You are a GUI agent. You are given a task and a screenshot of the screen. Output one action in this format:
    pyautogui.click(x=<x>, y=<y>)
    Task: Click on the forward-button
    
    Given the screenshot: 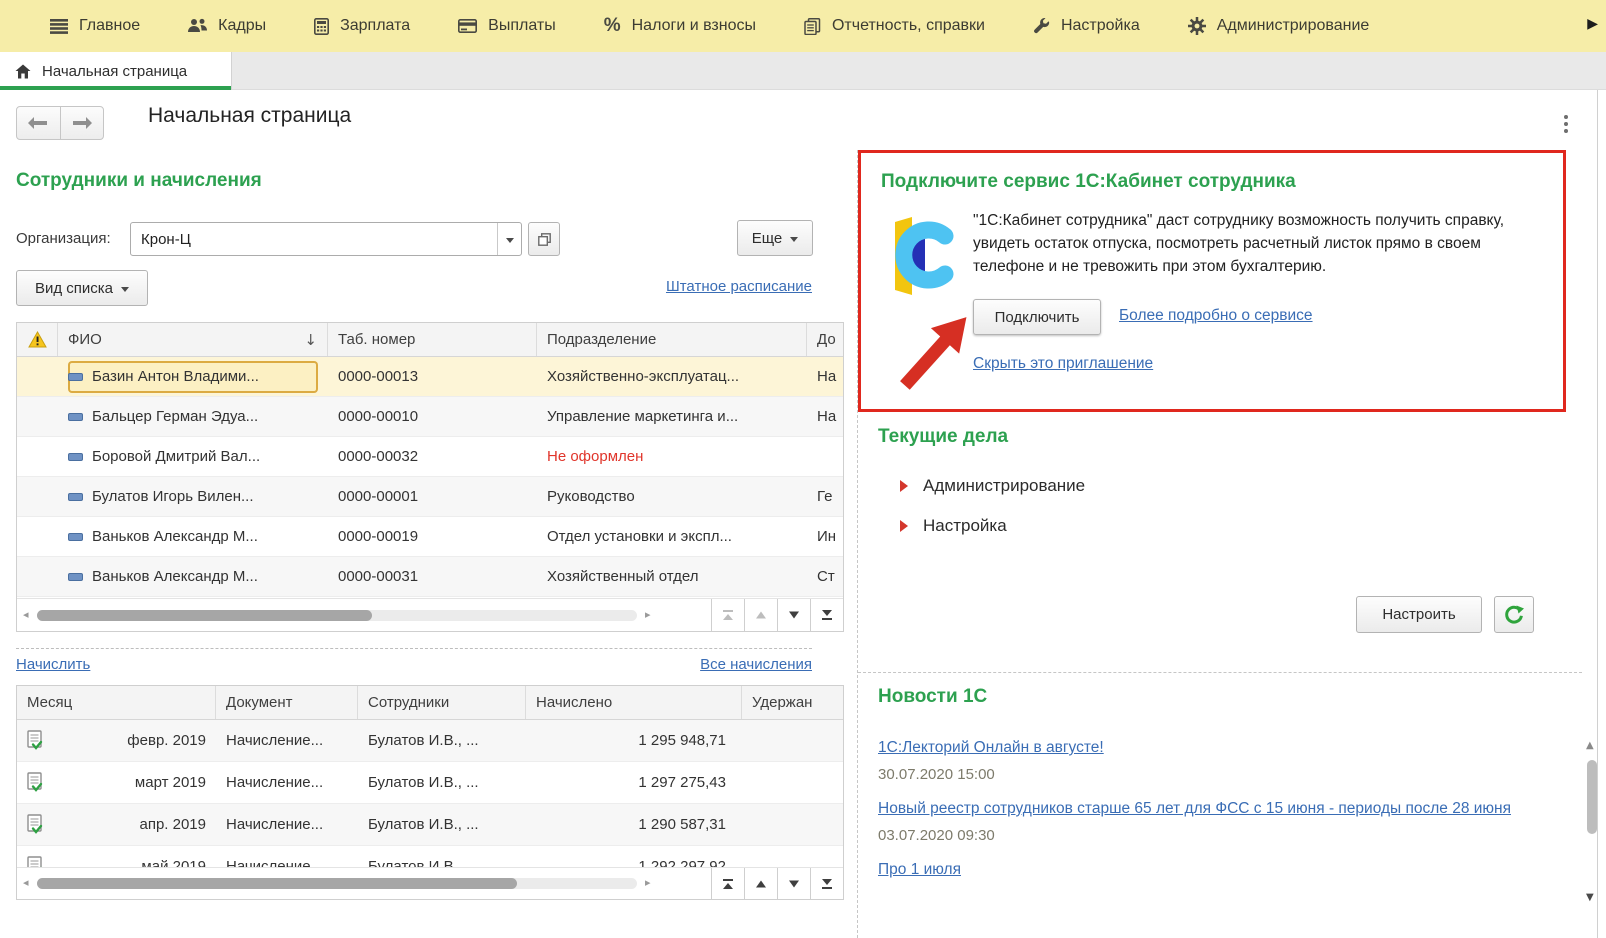 What is the action you would take?
    pyautogui.click(x=81, y=123)
    